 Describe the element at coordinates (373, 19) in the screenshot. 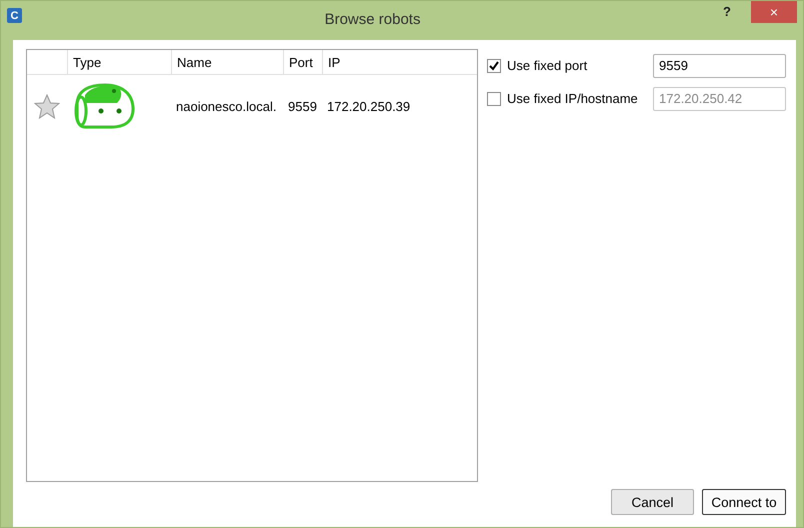

I see `window-title: Browse robots` at that location.